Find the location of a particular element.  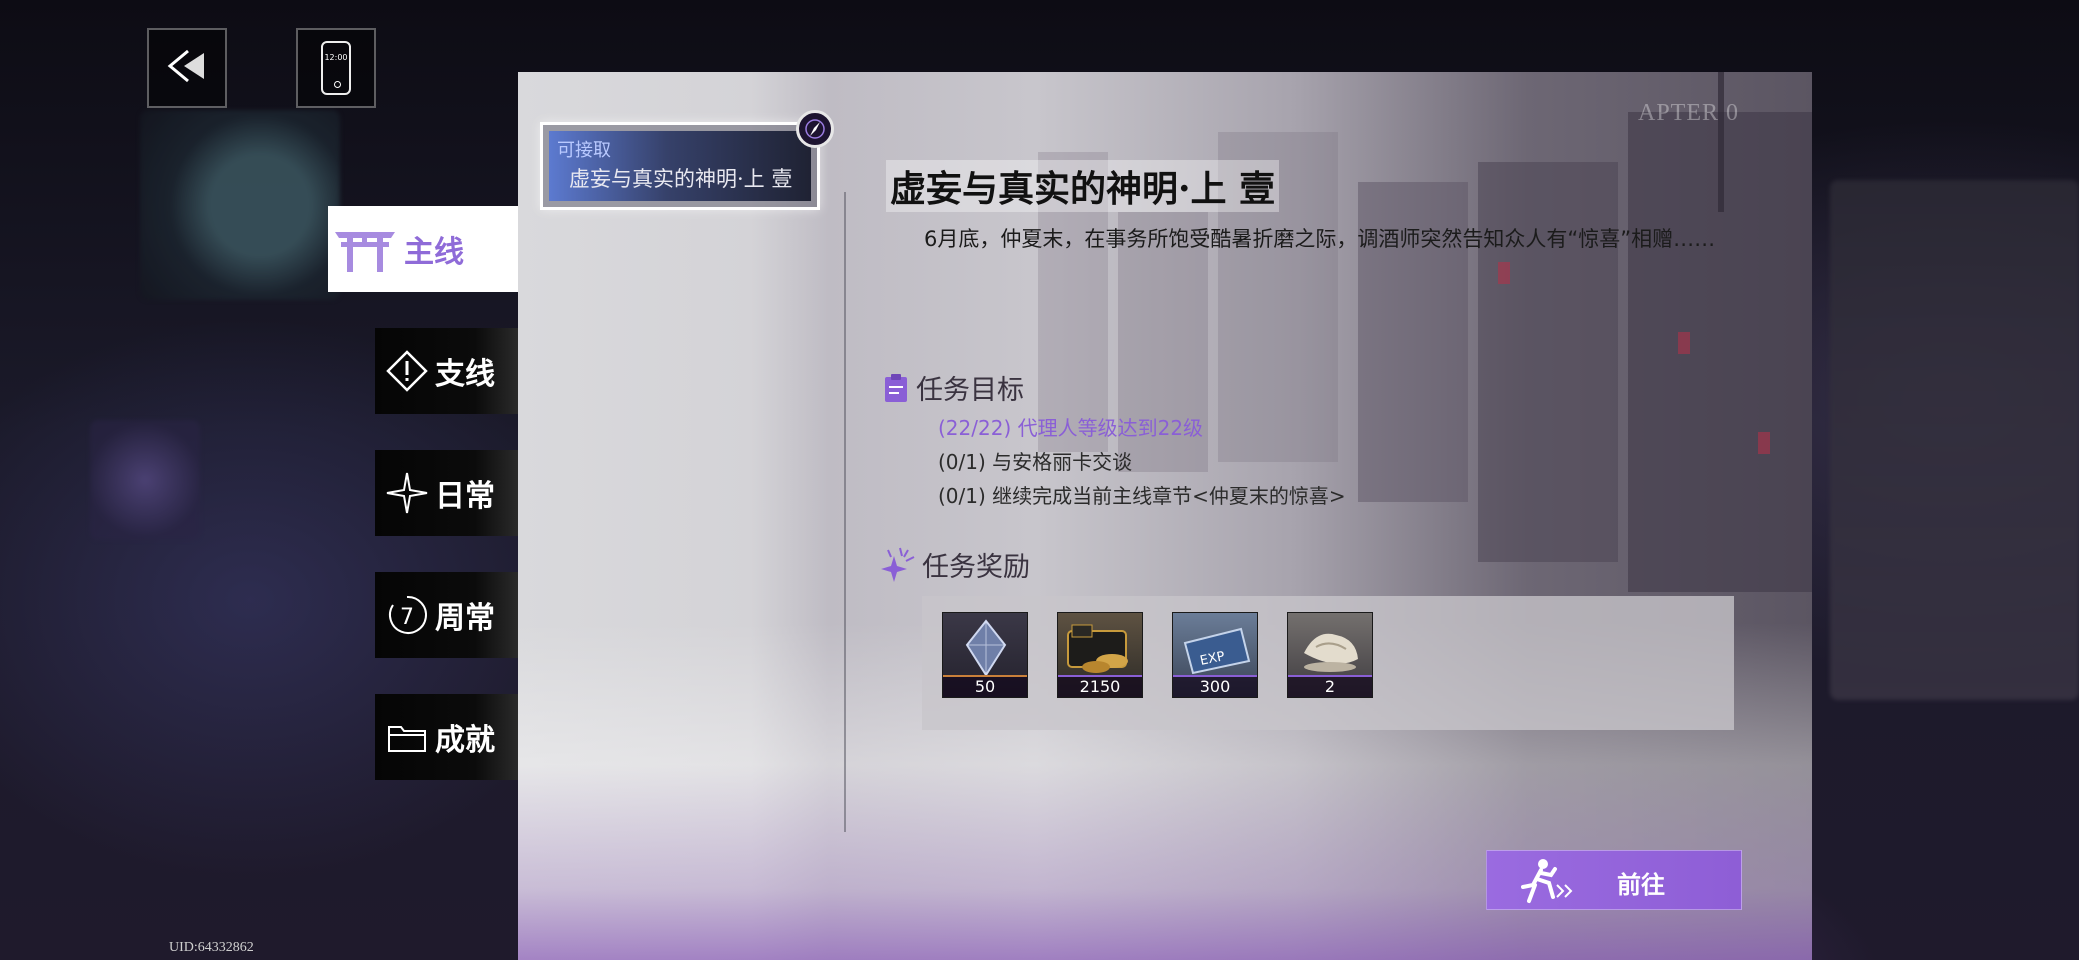

background-panel is located at coordinates (1954, 440).